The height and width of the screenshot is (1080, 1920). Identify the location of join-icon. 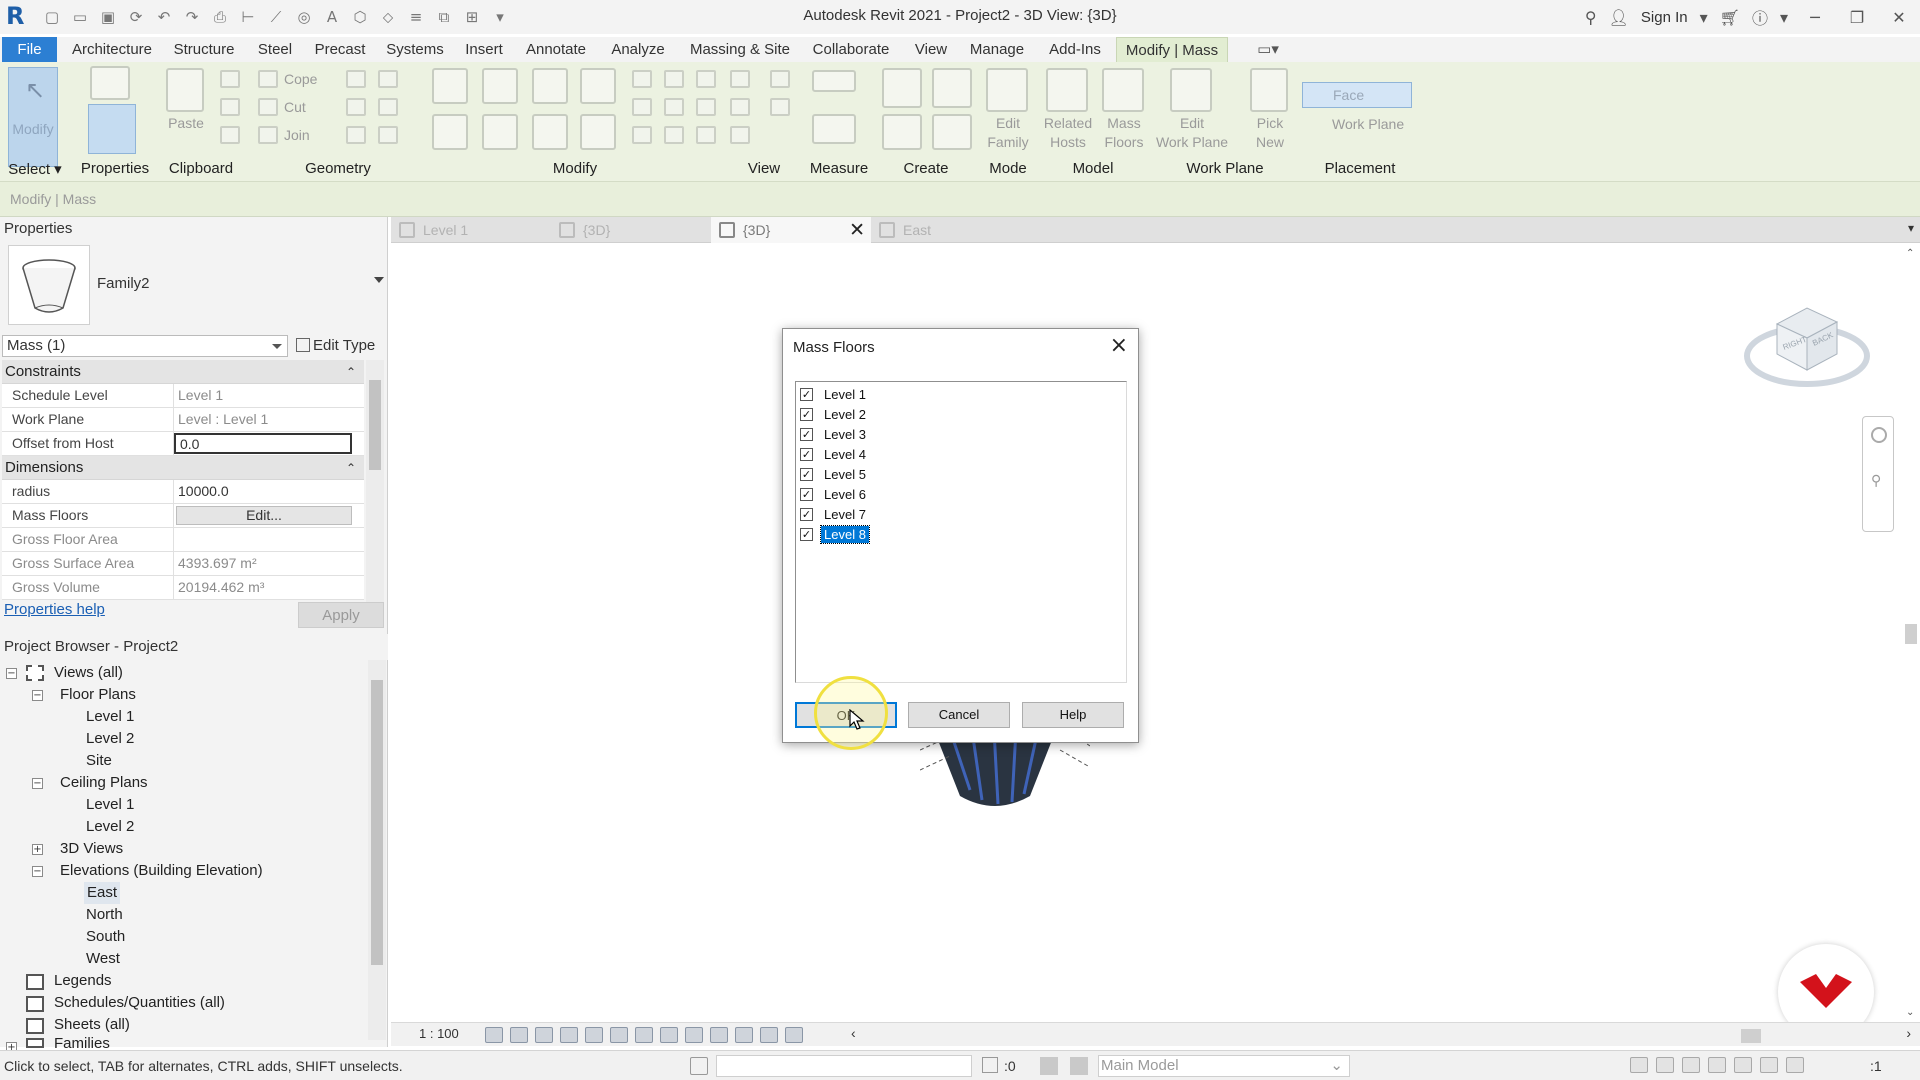
(268, 135).